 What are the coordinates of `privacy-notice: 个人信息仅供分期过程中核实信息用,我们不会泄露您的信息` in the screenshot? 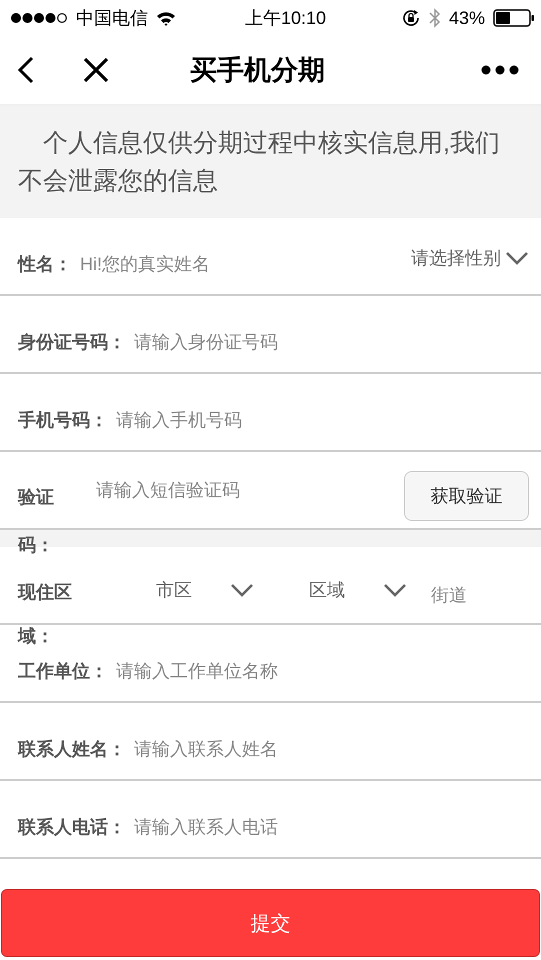 It's located at (259, 162).